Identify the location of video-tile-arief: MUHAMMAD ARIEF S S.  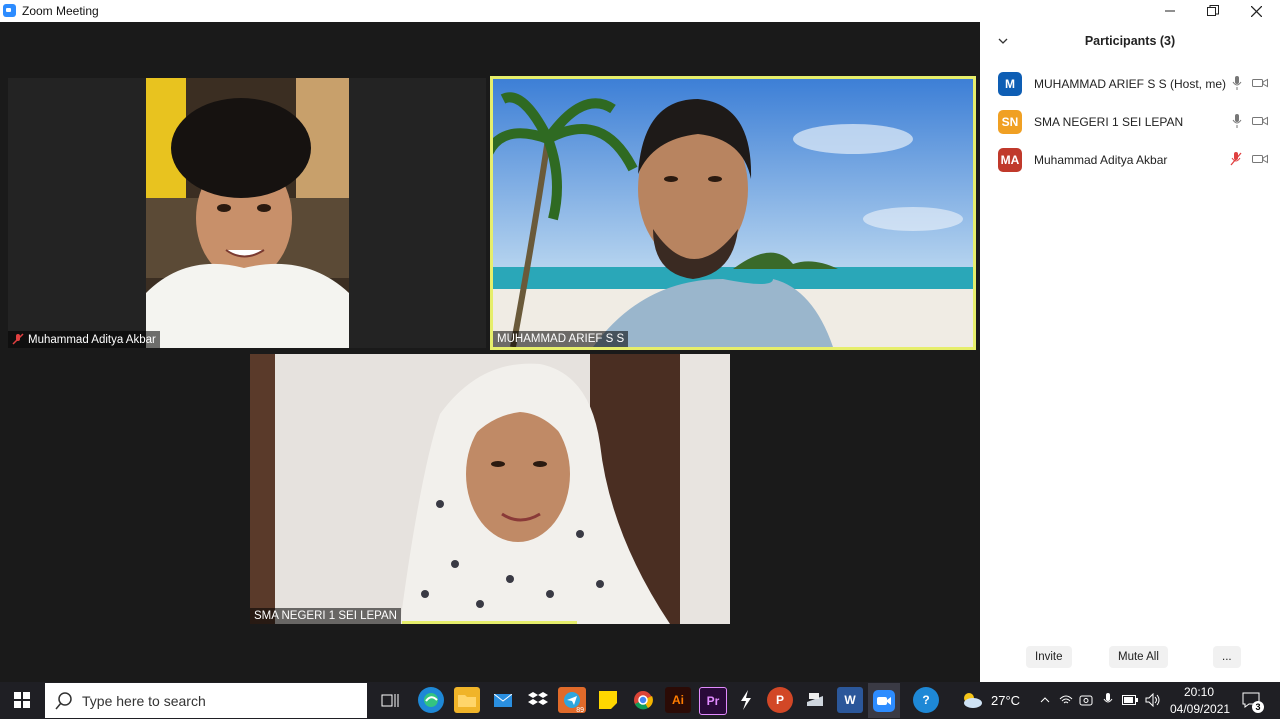
(733, 213).